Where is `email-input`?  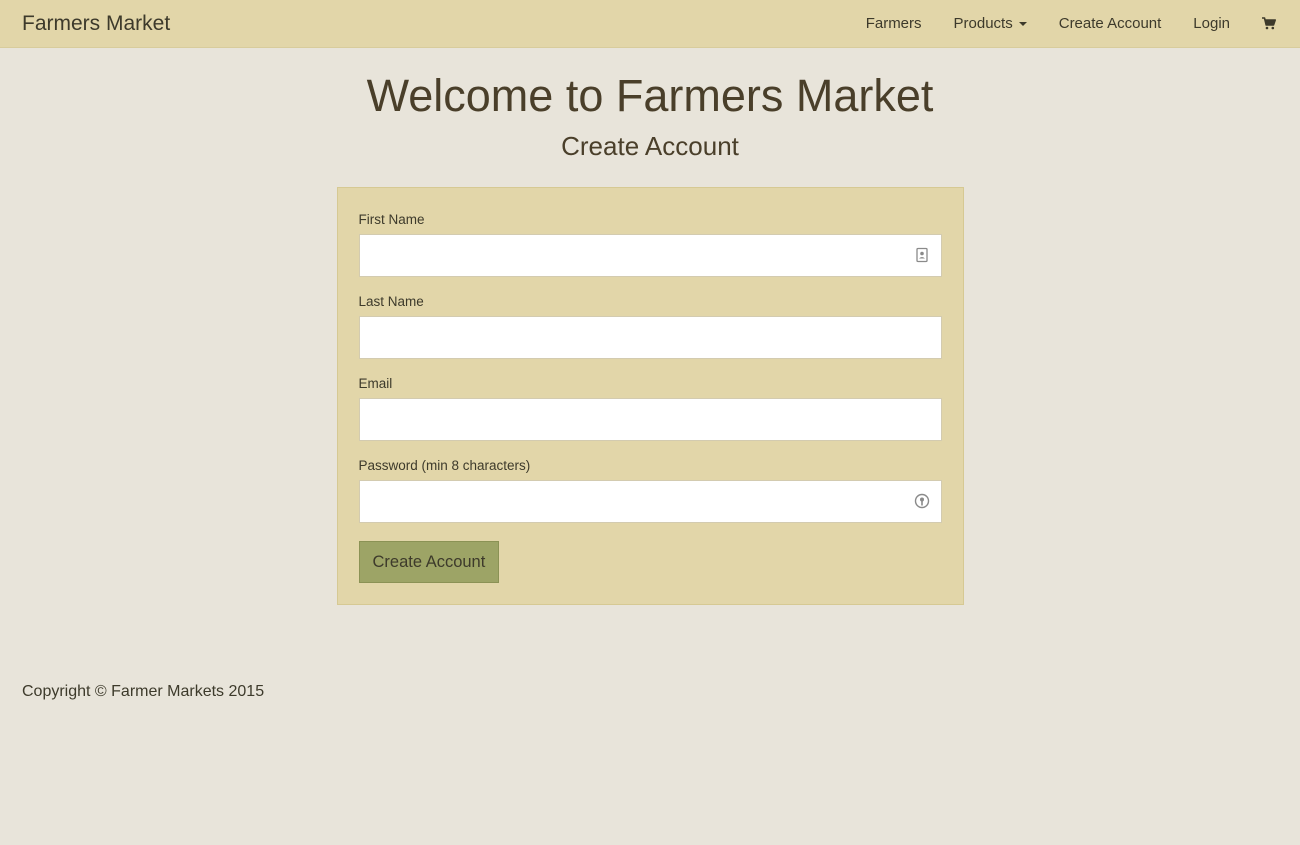 email-input is located at coordinates (650, 419).